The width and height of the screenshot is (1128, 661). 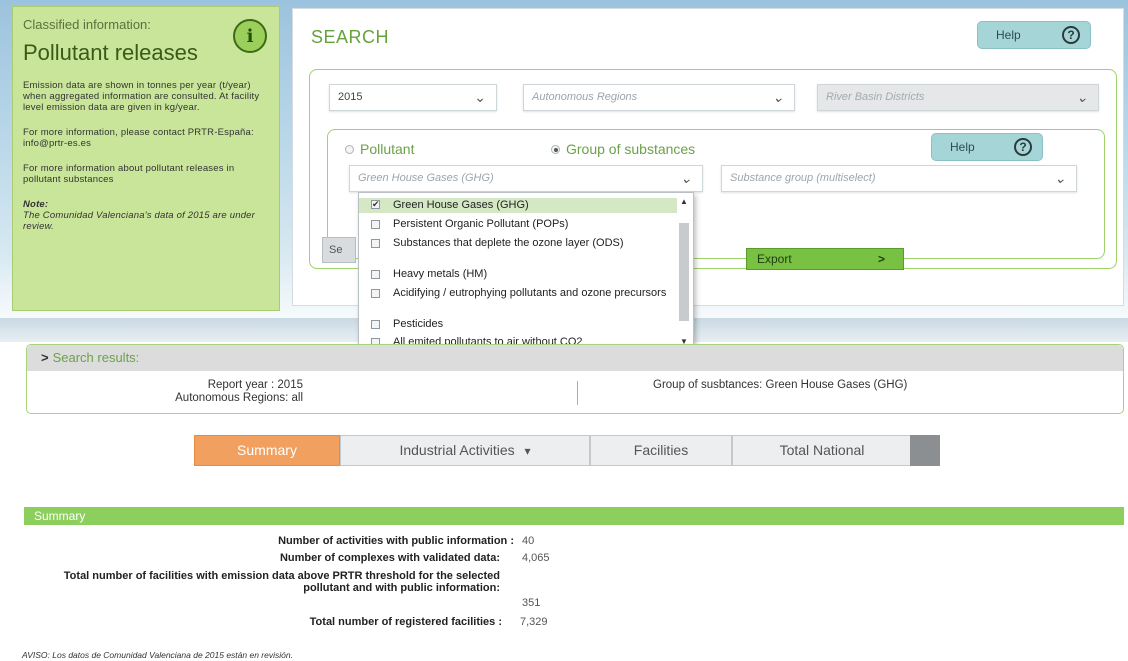 What do you see at coordinates (803, 178) in the screenshot?
I see `substance-group-placeholder: Substance group (multiselect)` at bounding box center [803, 178].